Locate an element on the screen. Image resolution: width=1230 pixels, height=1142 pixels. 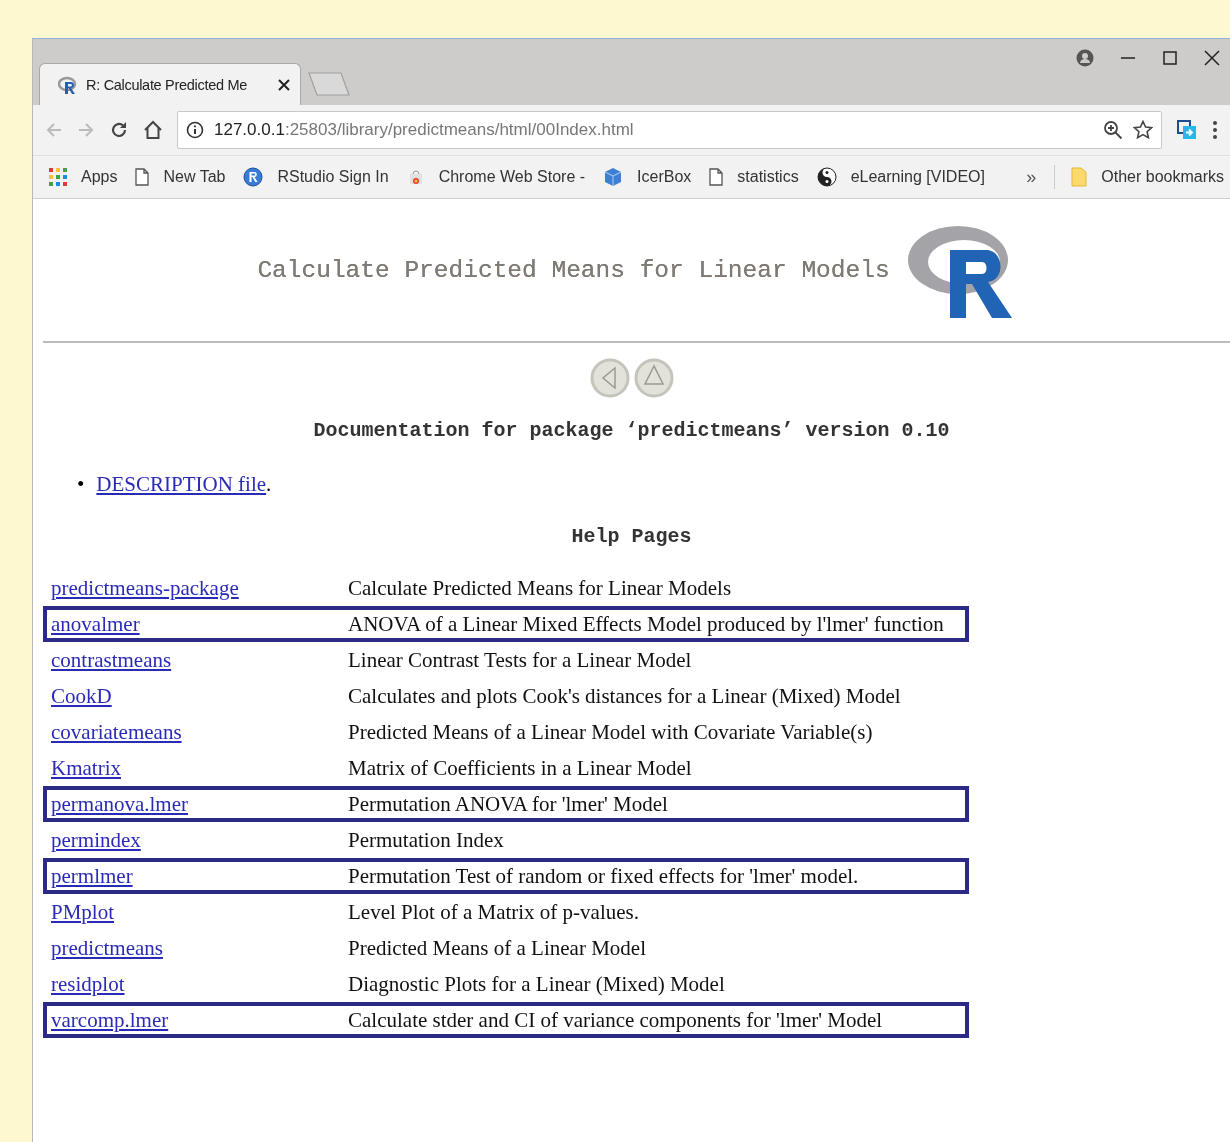
apps-grid-icon is located at coordinates (58, 177).